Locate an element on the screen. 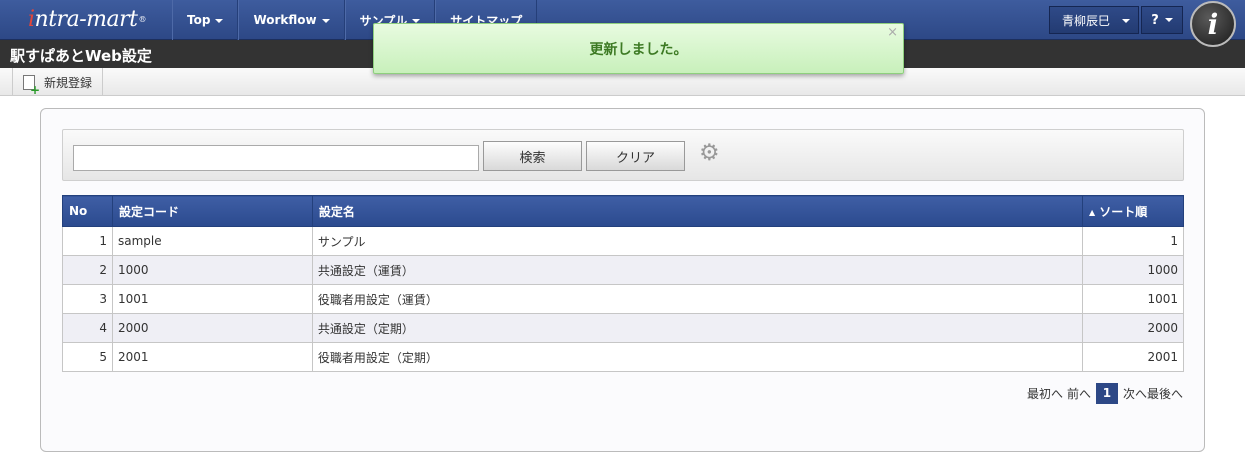  pagination: 最初へ 前へ 1 次へ 最後へ is located at coordinates (1105, 393).